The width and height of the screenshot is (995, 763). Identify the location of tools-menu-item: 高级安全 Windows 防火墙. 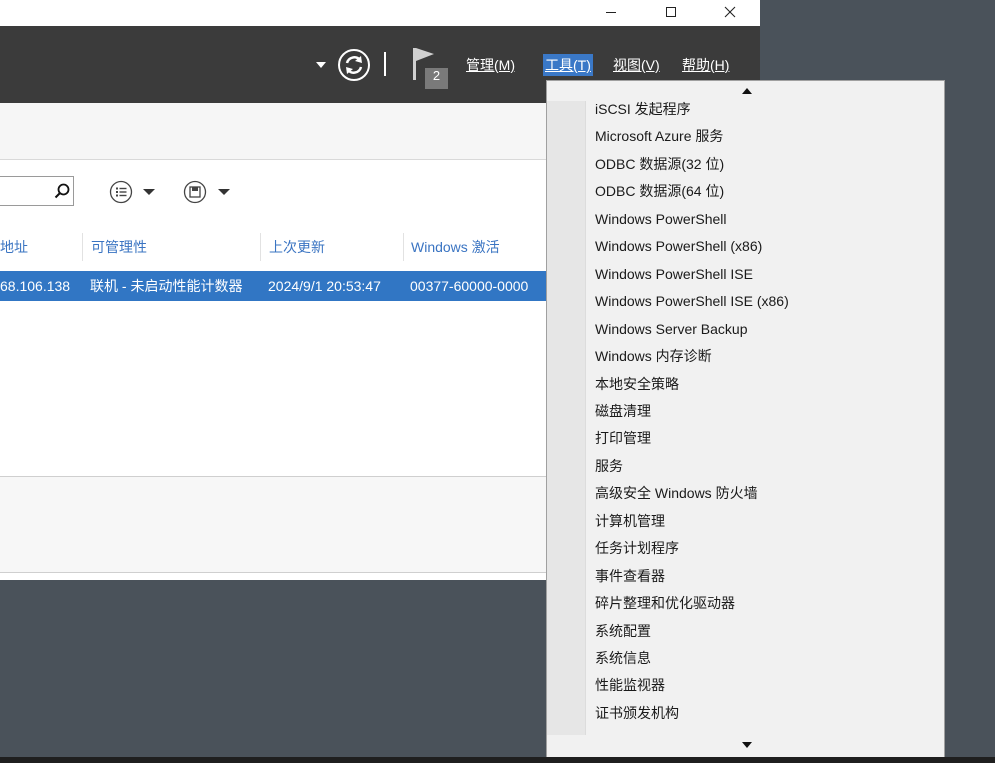
(676, 493).